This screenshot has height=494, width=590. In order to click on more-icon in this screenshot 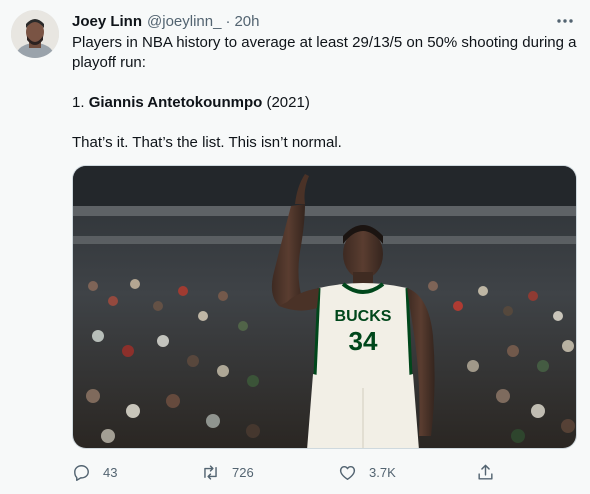, I will do `click(565, 21)`.